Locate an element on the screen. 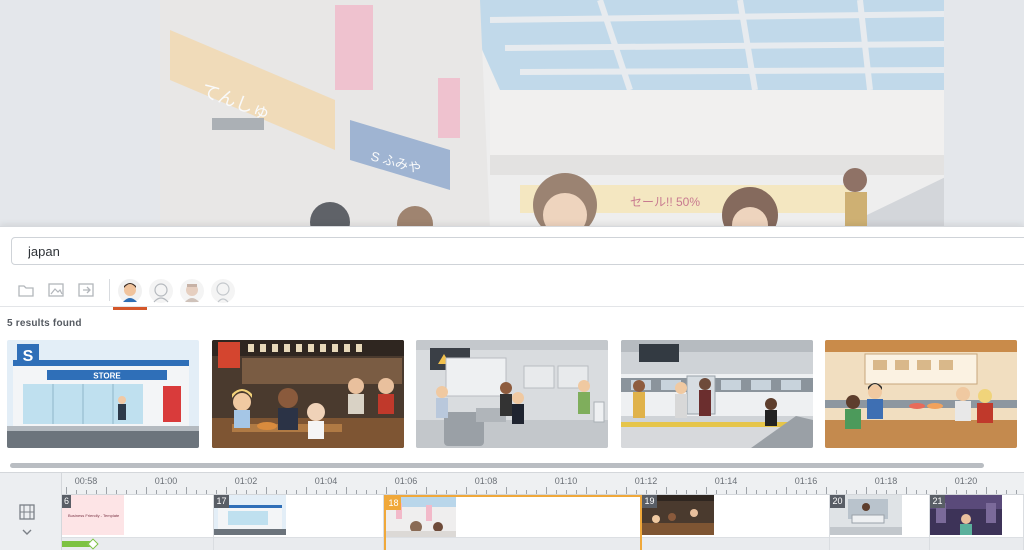 This screenshot has width=1024, height=550. ruler-label: 01:20 is located at coordinates (966, 481).